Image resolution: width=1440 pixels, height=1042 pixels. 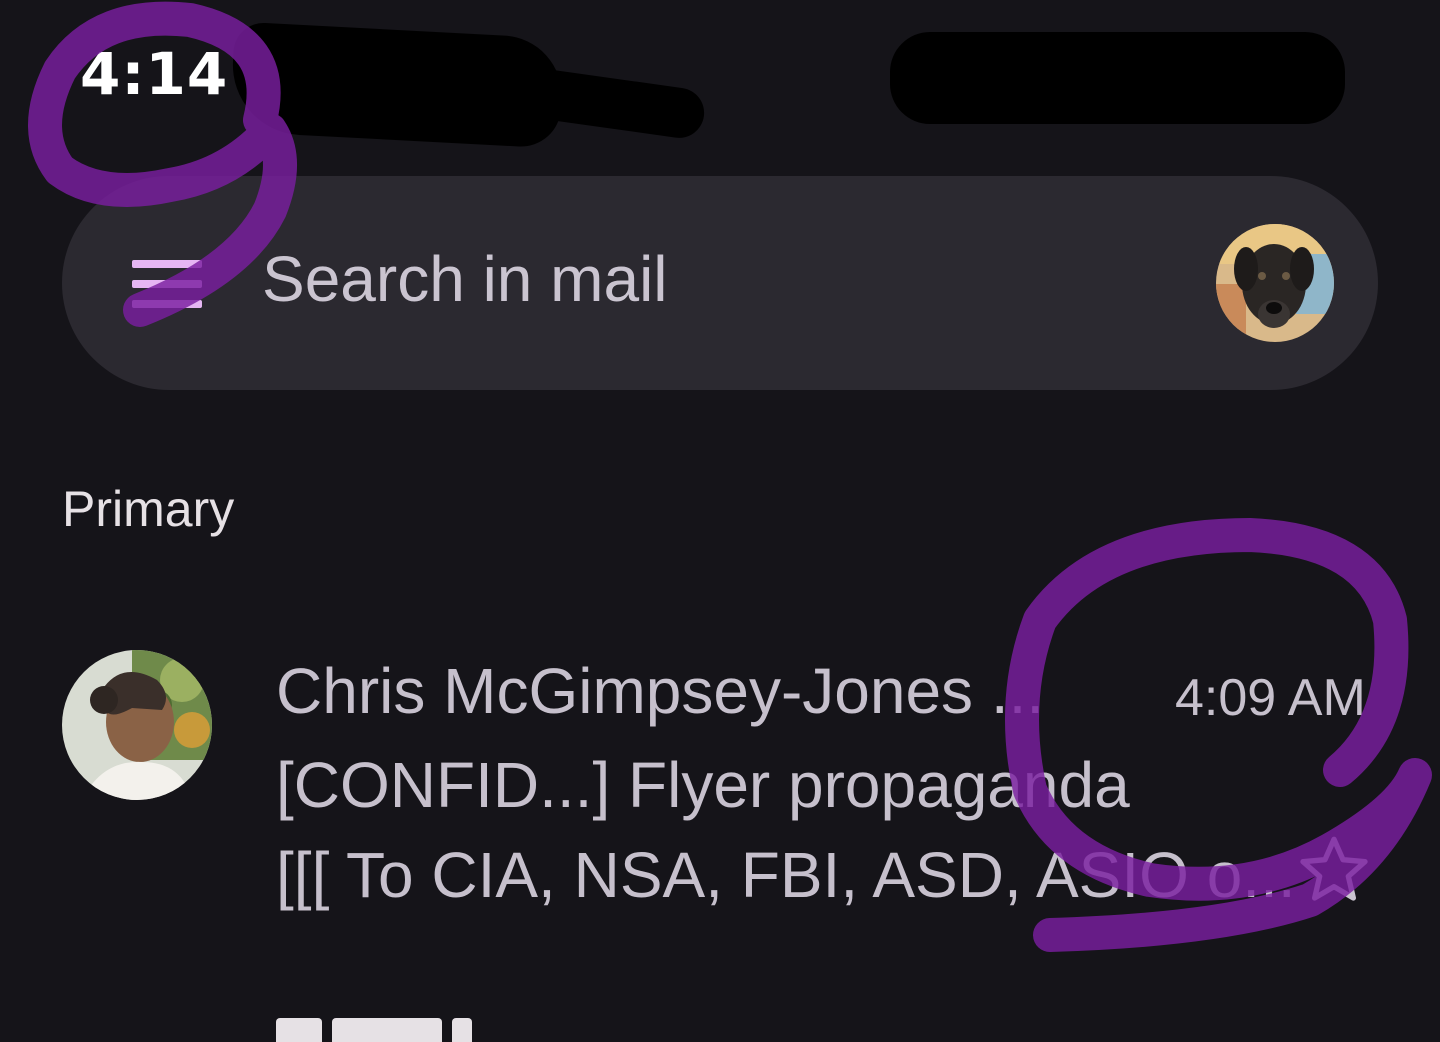 I want to click on sender-avatar, so click(x=137, y=725).